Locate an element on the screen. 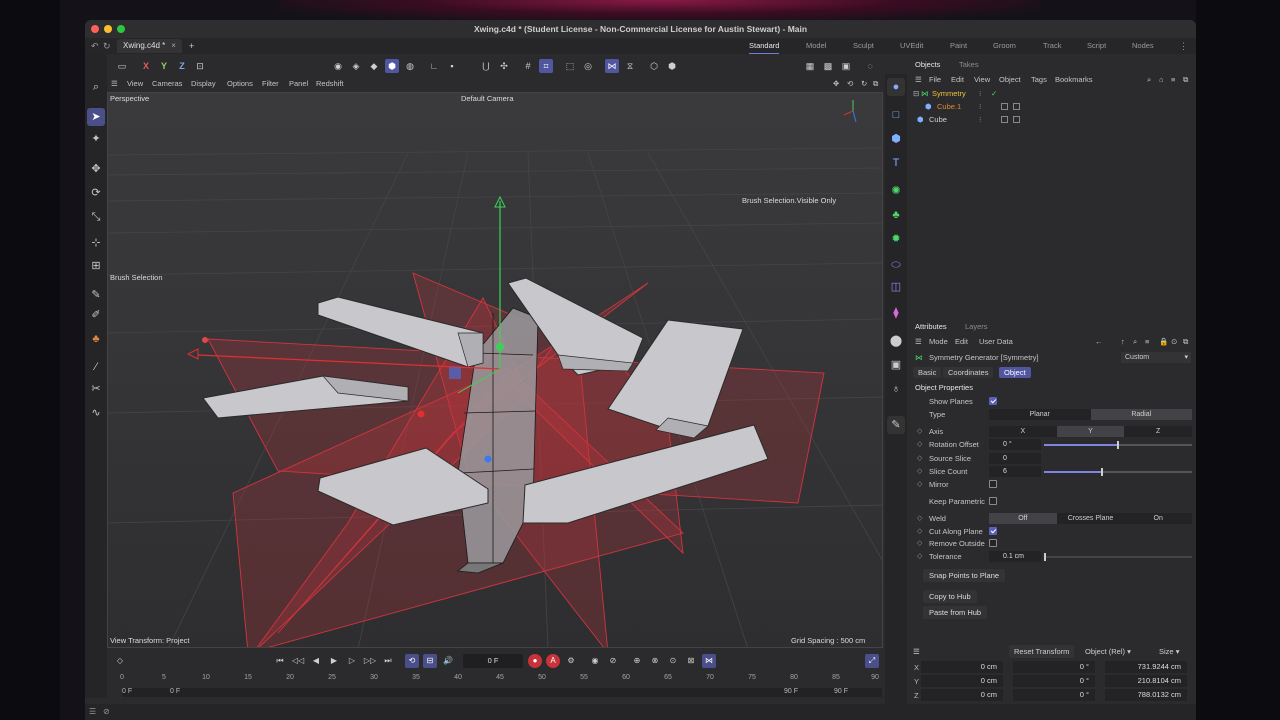 This screenshot has height=720, width=1280. snap-icon: ⋃ is located at coordinates (486, 66).